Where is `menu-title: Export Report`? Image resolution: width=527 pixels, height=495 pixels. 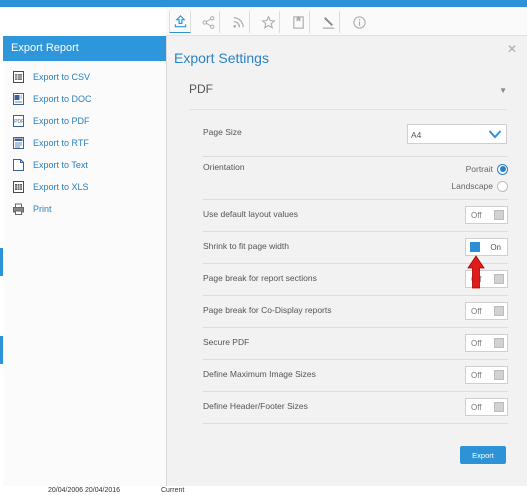 menu-title: Export Report is located at coordinates (84, 48).